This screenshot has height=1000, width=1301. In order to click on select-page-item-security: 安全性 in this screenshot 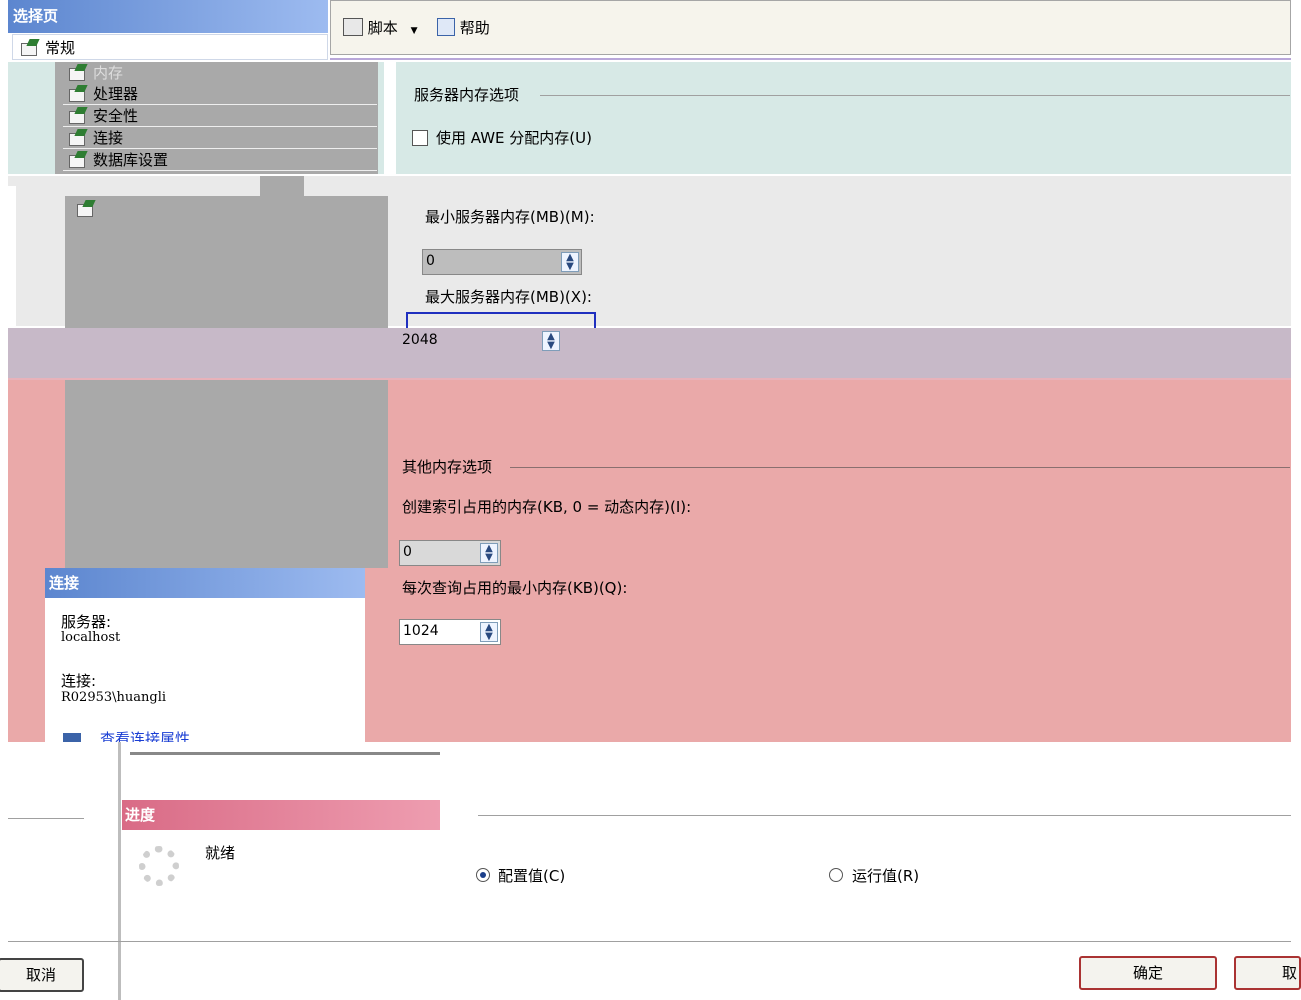, I will do `click(220, 116)`.